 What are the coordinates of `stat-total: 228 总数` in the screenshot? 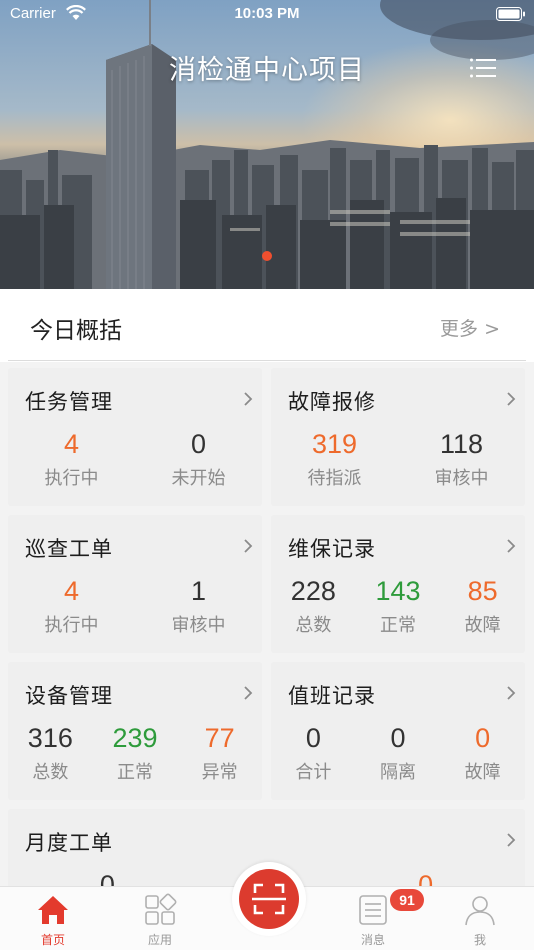 It's located at (313, 606).